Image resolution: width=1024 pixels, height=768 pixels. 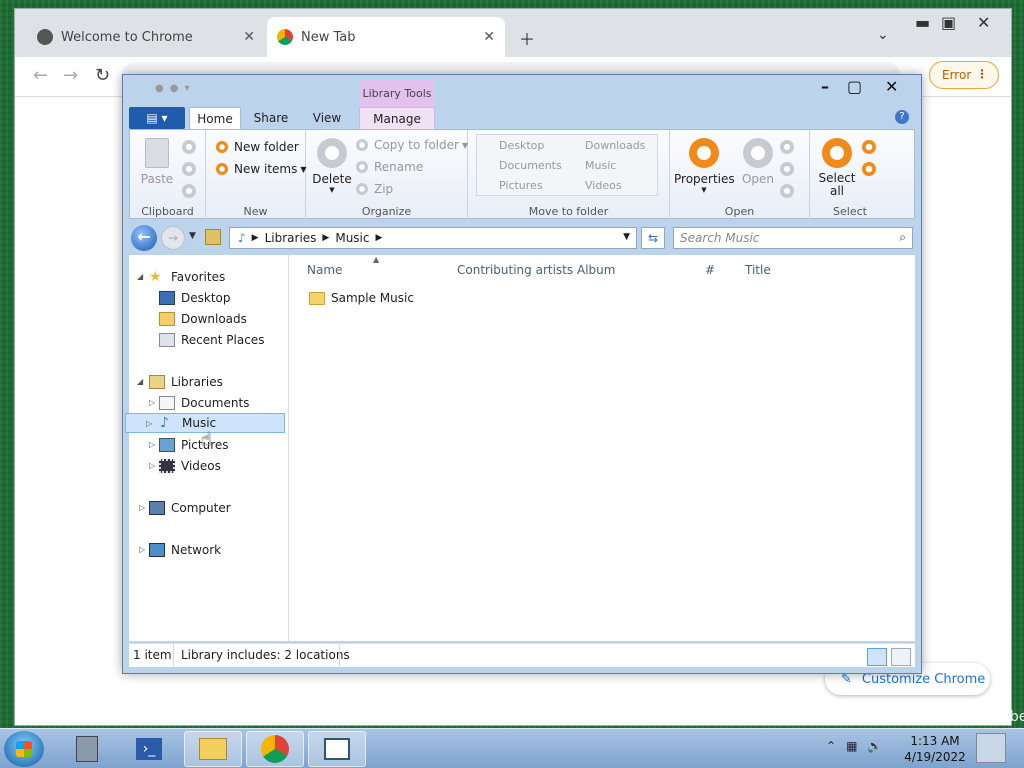 I want to click on back-button: ←, so click(x=144, y=238).